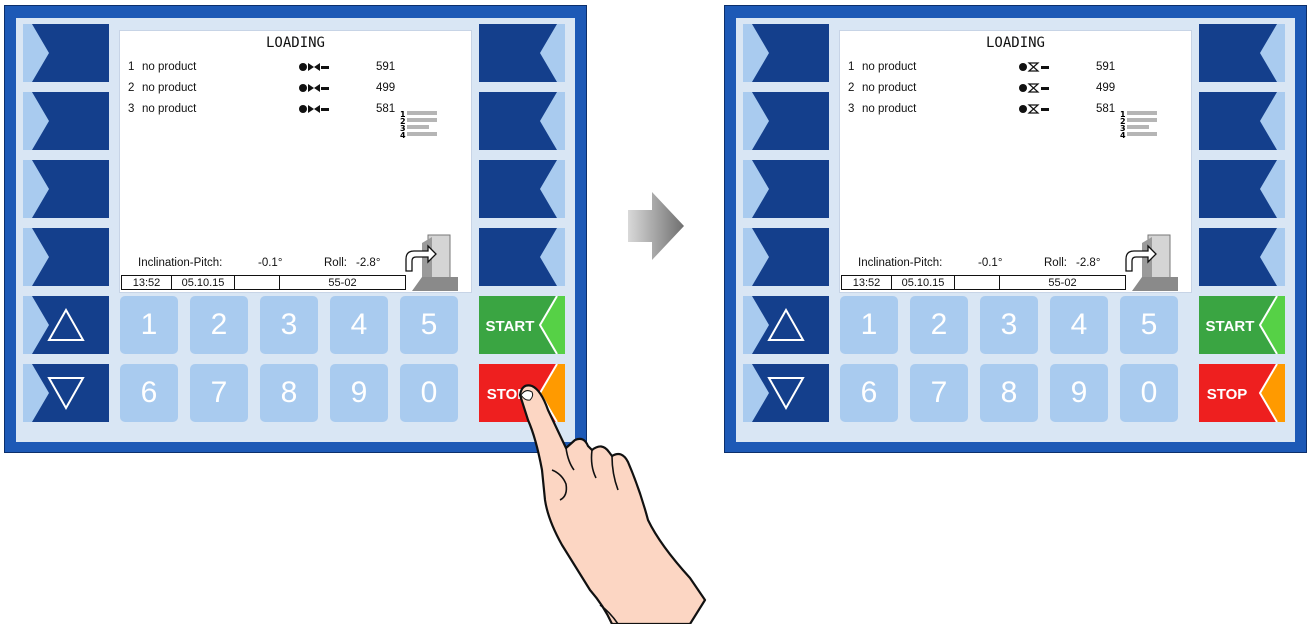  I want to click on stop-label: STOP, so click(1227, 394).